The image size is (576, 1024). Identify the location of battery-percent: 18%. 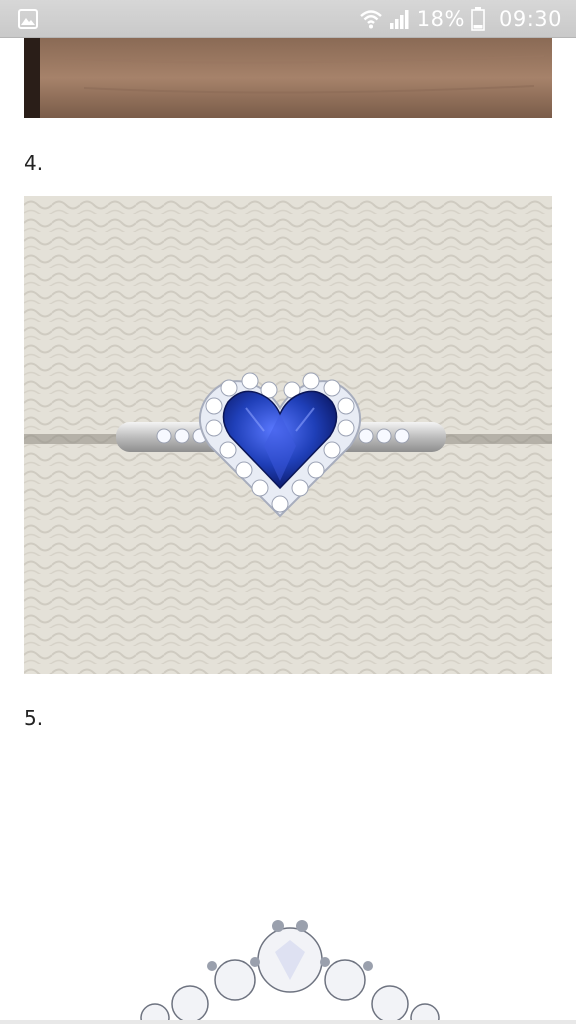
(440, 19).